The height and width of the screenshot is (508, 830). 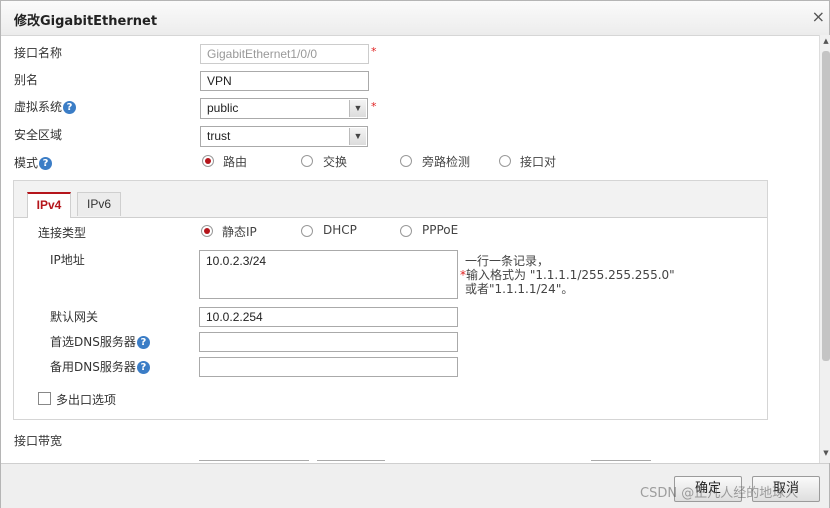 What do you see at coordinates (328, 367) in the screenshot?
I see `dns2-input` at bounding box center [328, 367].